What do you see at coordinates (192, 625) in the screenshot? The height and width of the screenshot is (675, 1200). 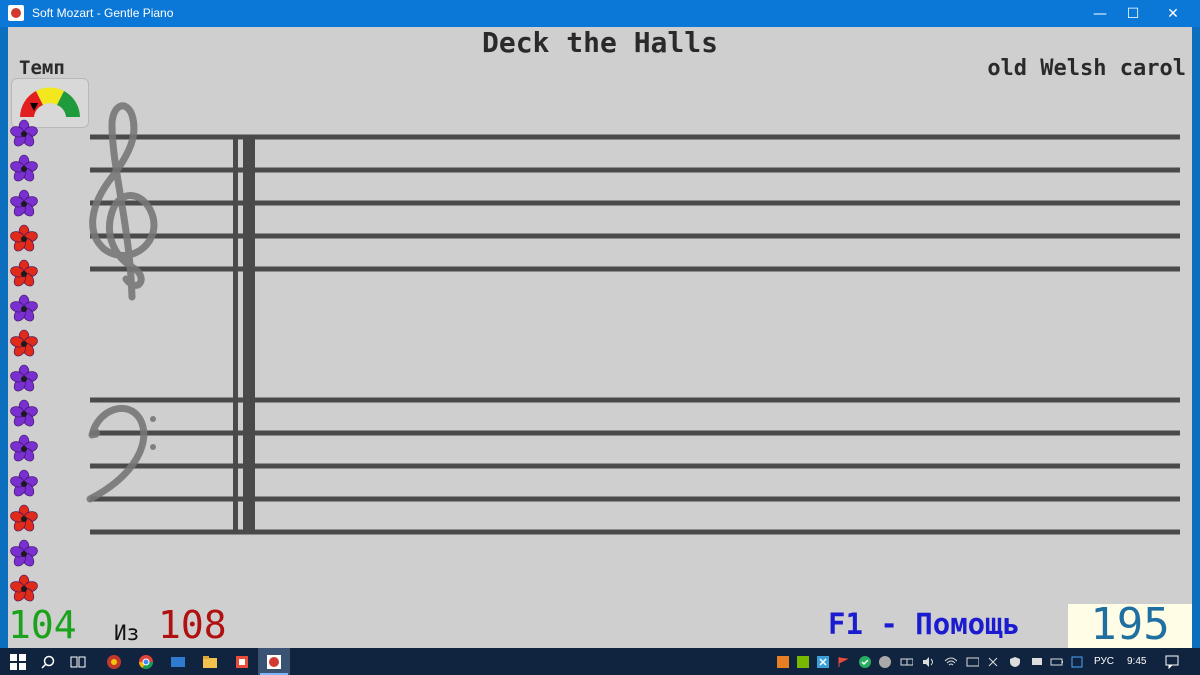 I see `total-note-count: 108` at bounding box center [192, 625].